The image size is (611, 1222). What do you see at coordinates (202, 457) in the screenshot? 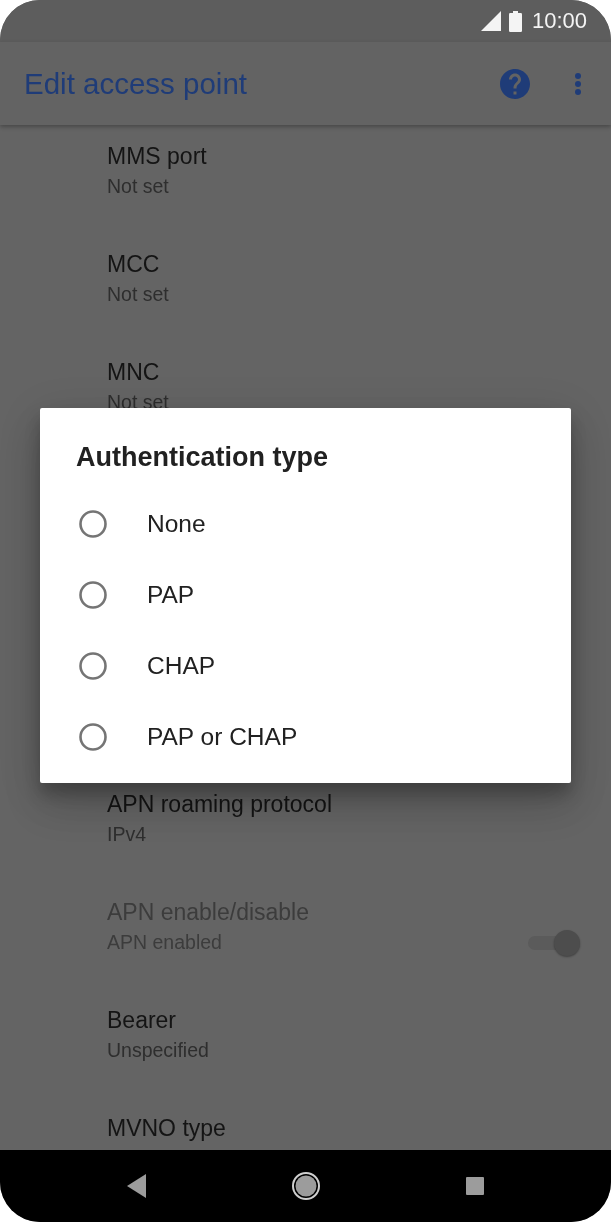
I see `dialog-title: Authentication type` at bounding box center [202, 457].